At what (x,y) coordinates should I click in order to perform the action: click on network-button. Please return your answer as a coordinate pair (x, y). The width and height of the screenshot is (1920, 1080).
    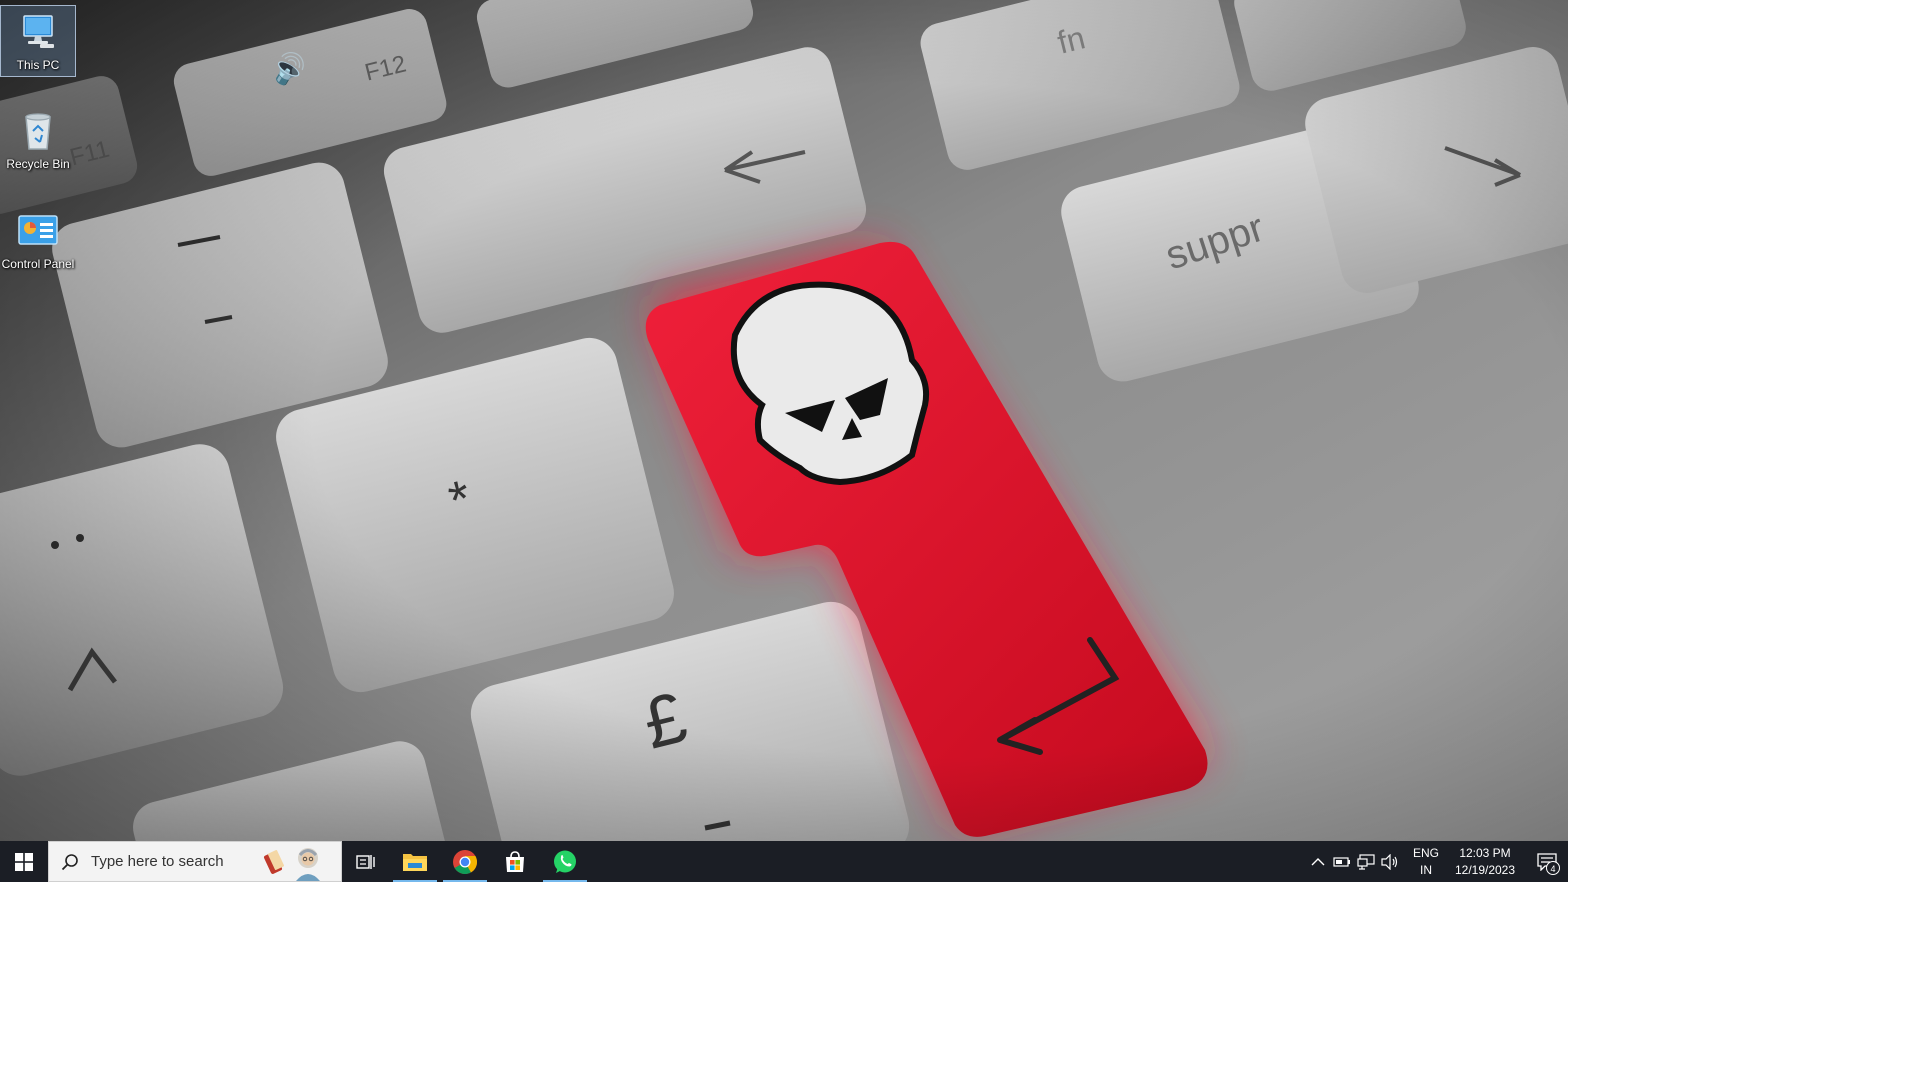
    Looking at the image, I should click on (1366, 861).